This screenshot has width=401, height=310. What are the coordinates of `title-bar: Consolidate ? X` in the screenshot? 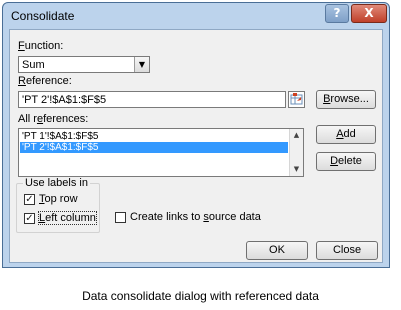 It's located at (196, 16).